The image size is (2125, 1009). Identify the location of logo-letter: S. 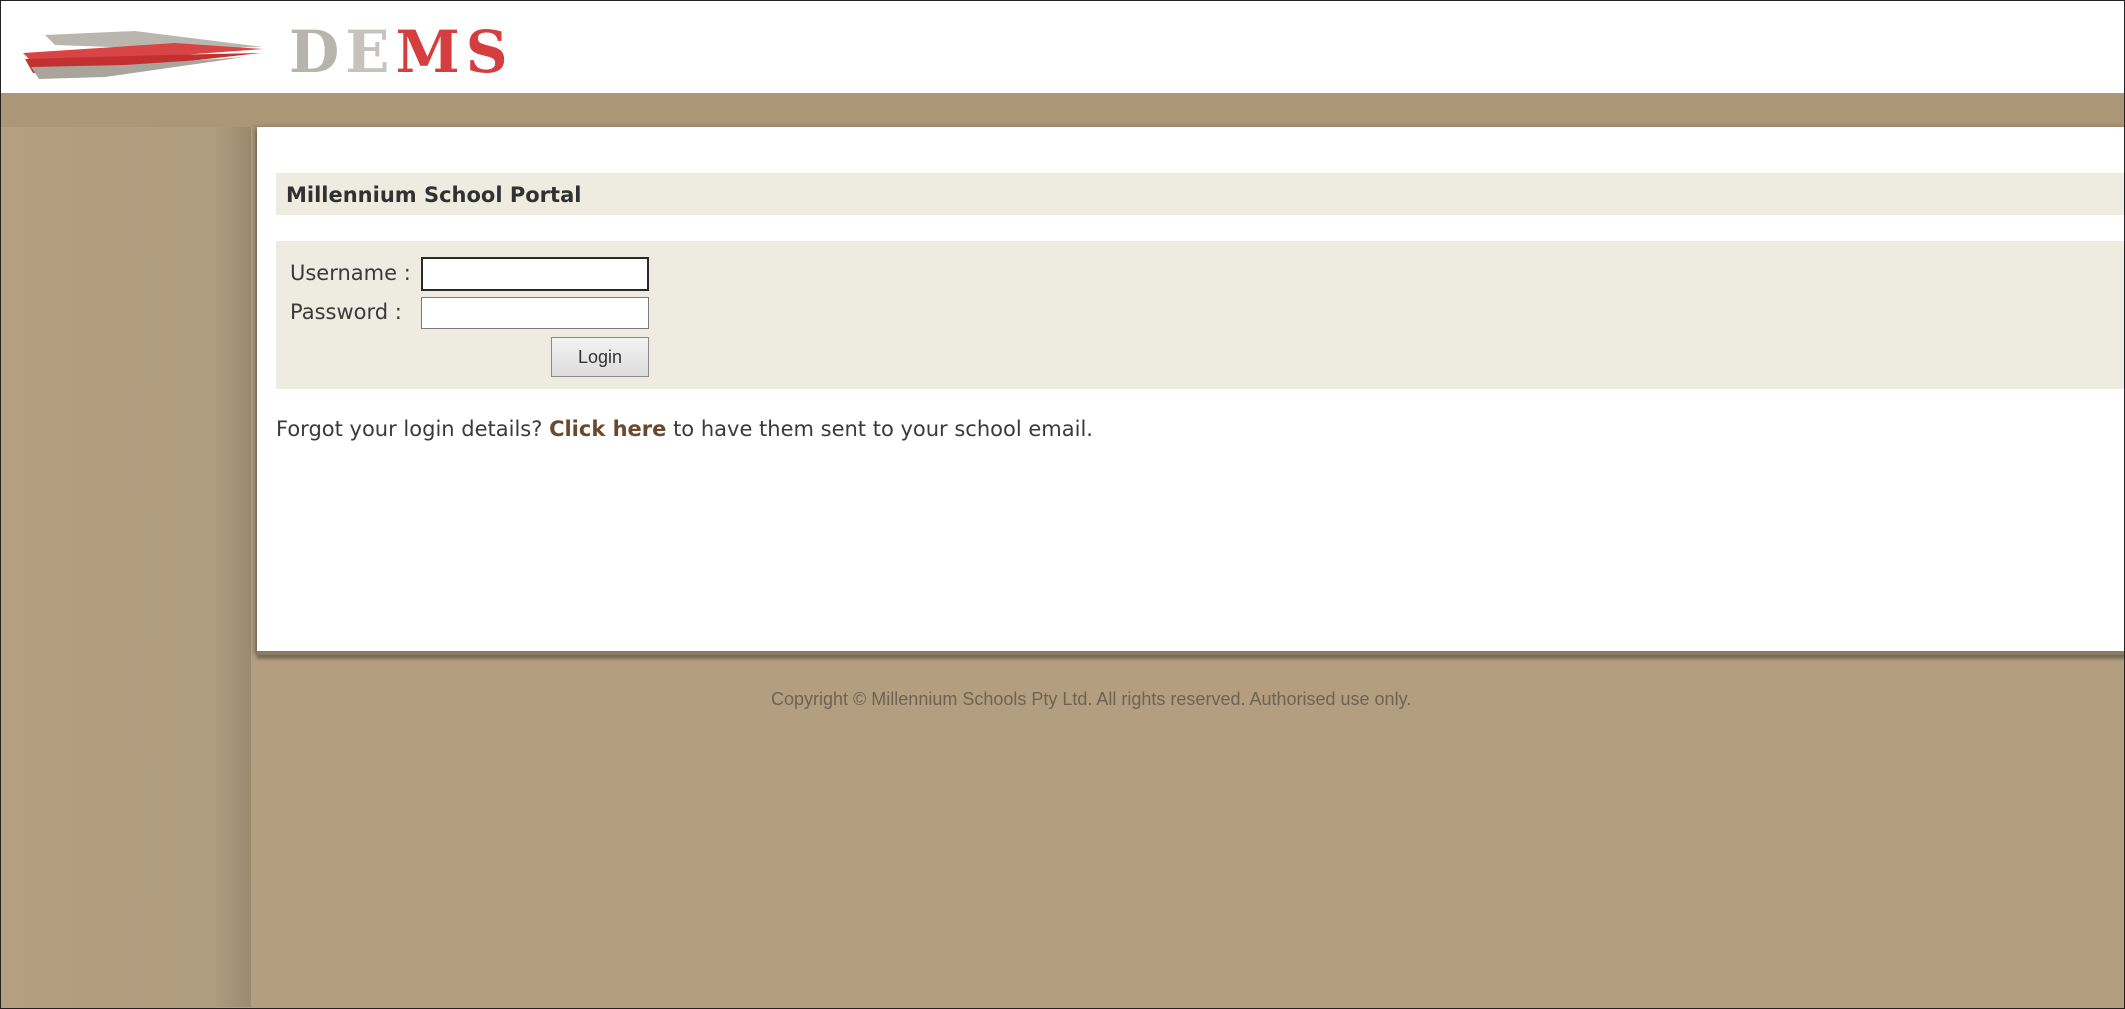
(489, 52).